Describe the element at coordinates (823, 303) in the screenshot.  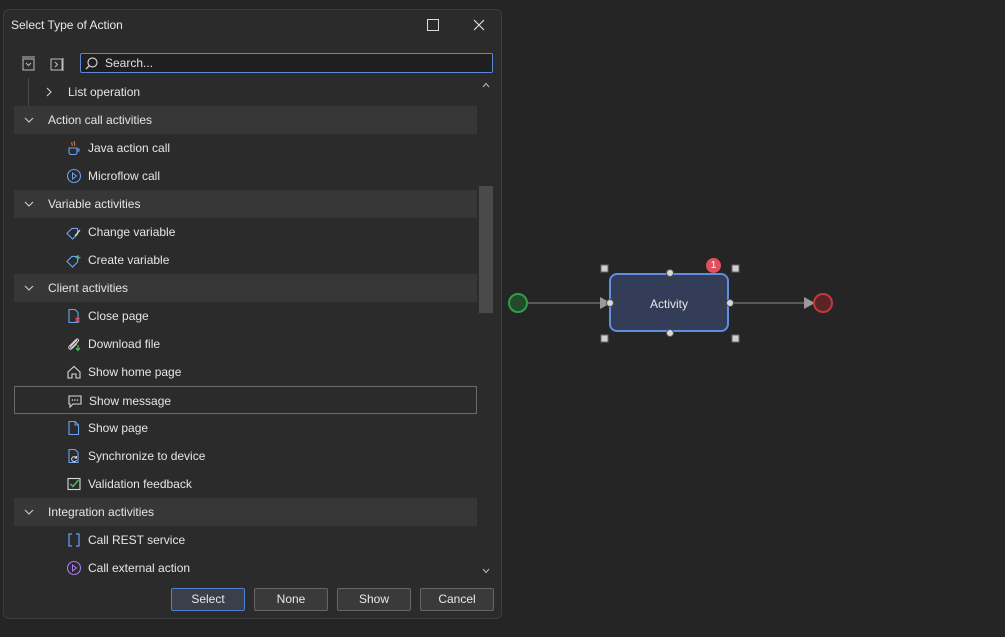
I see `end-event` at that location.